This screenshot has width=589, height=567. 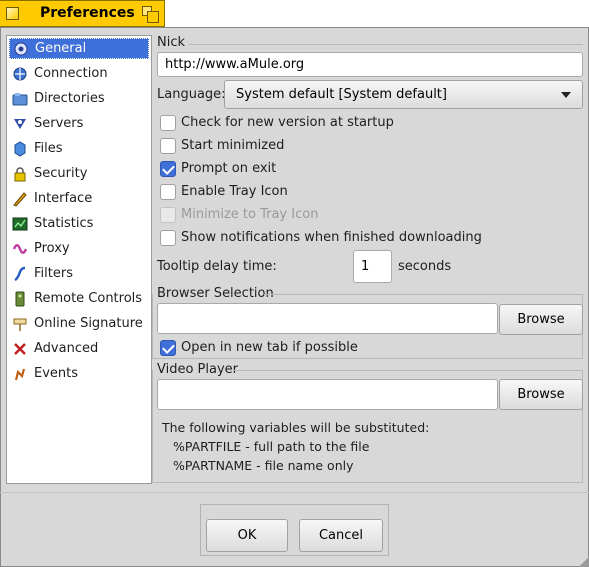 I want to click on prompt-on-exit-checkbox, so click(x=168, y=169).